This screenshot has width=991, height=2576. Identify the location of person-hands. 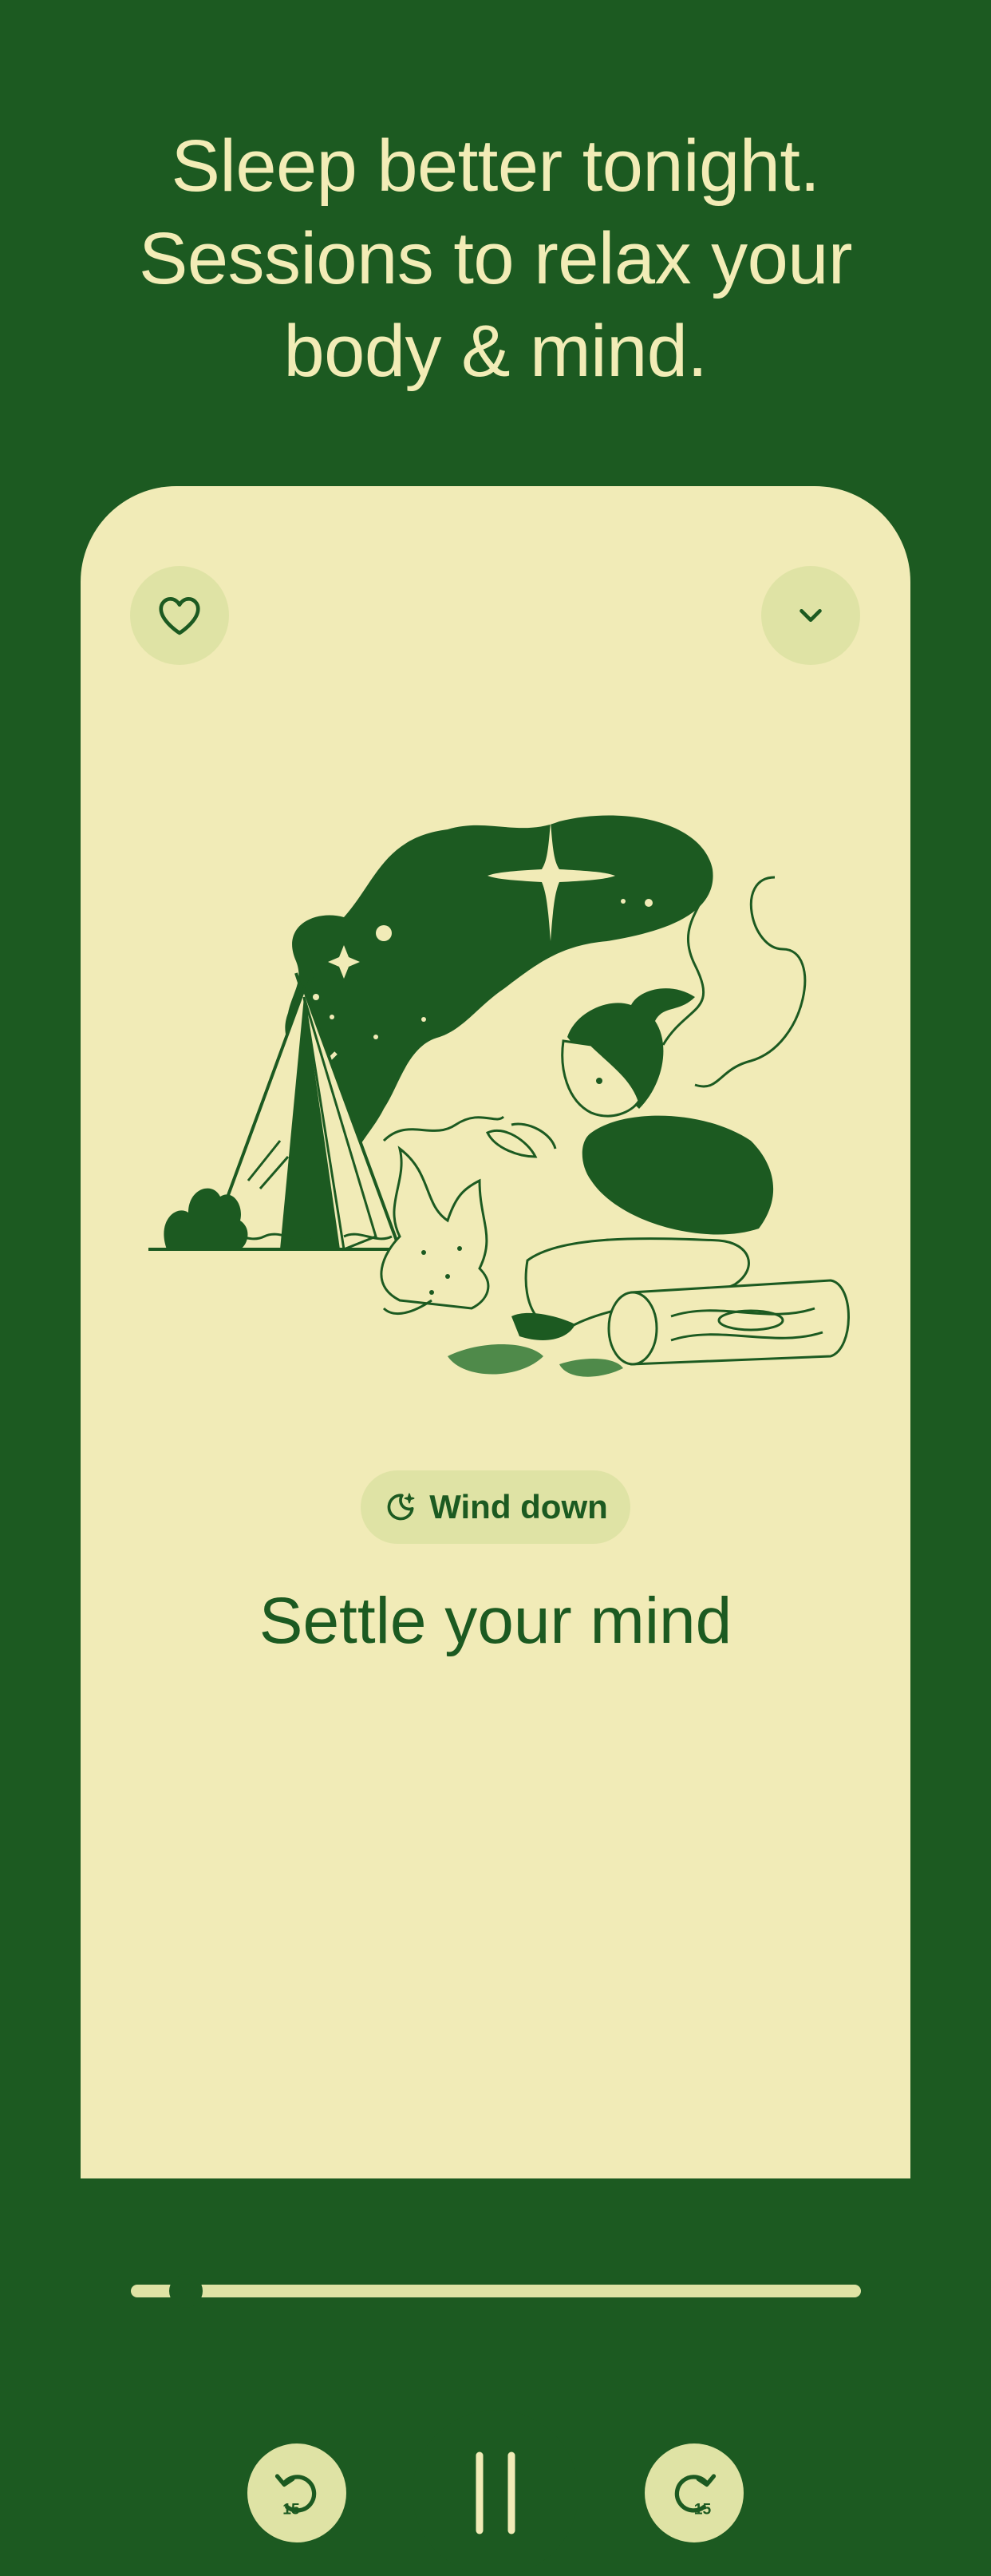
(521, 1140).